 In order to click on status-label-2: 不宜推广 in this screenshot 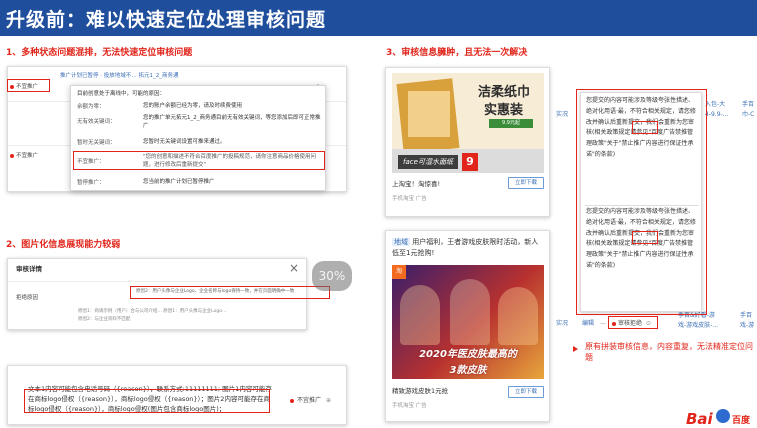, I will do `click(27, 156)`.